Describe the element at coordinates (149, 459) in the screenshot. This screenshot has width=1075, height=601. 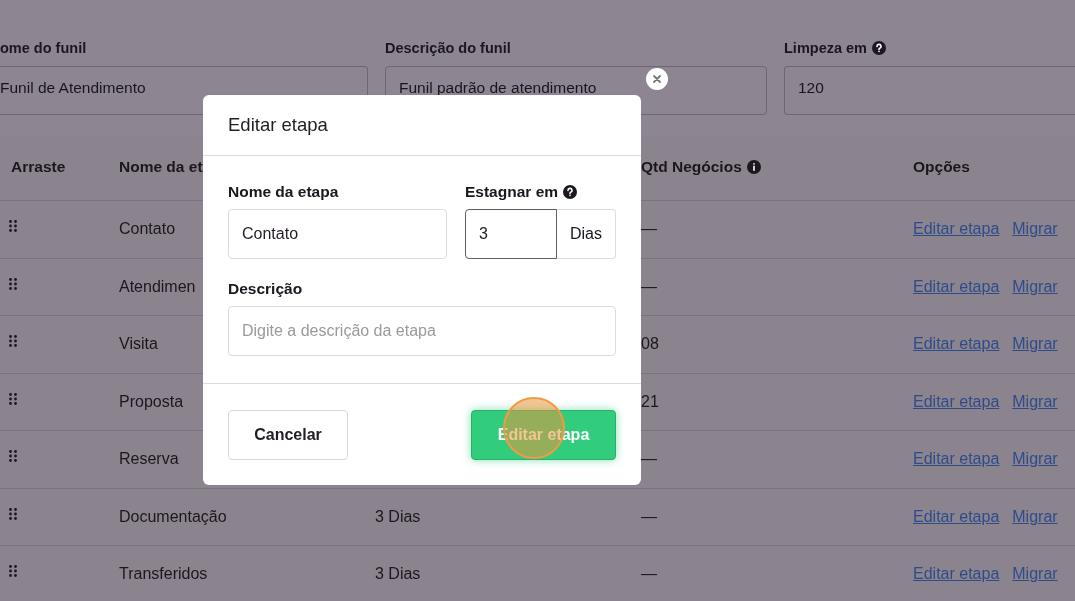
I see `table-cell: Reserva` at that location.